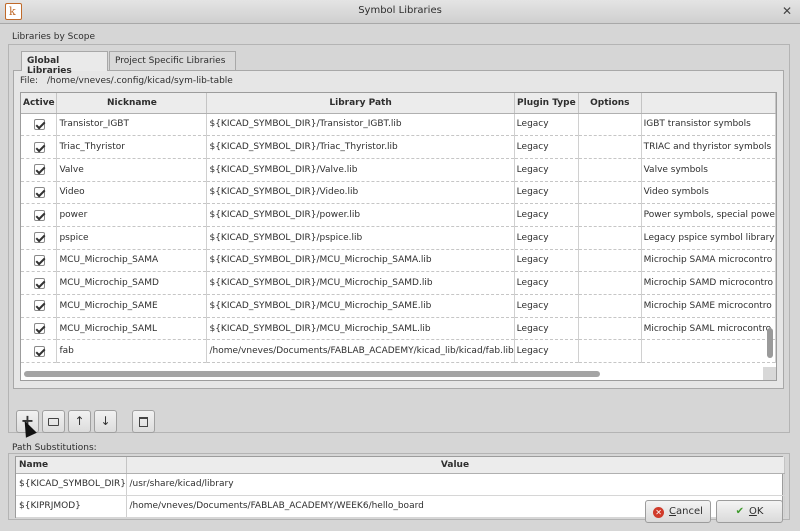  I want to click on library-table-vertical-scrollbar, so click(770, 230).